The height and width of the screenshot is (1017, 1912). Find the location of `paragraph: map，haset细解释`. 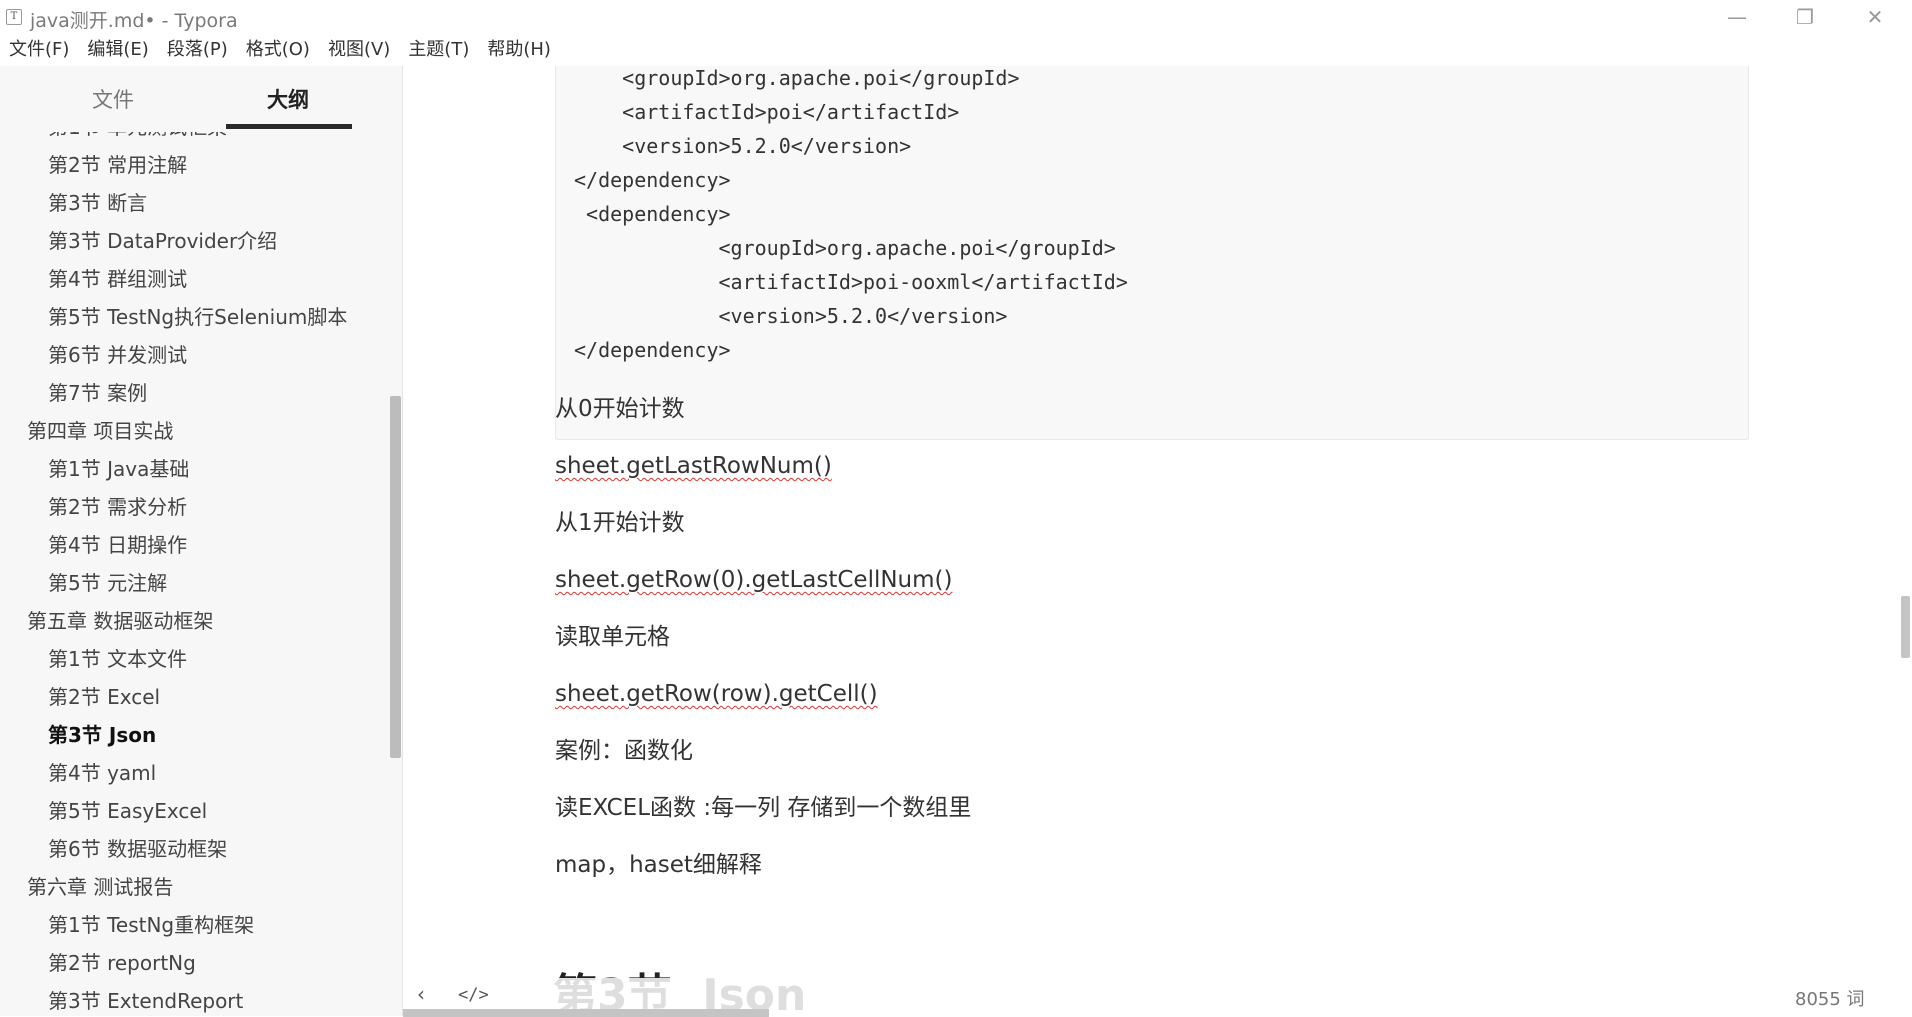

paragraph: map，haset细解释 is located at coordinates (658, 865).